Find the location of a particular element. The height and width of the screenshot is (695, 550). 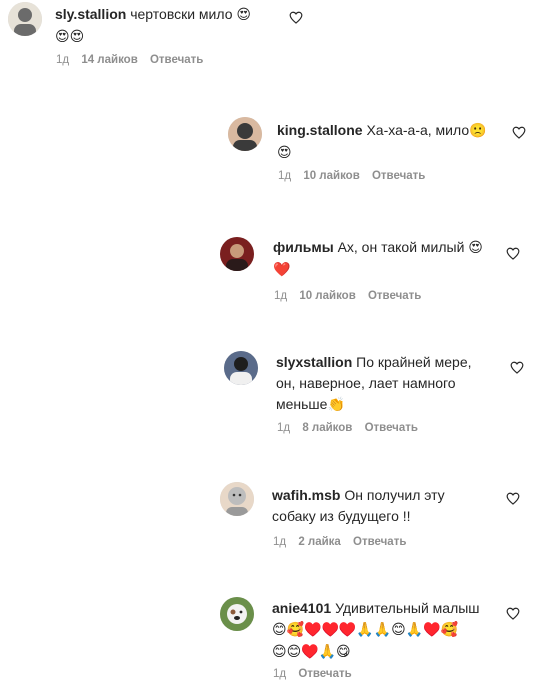

comment-meta: 1д 14 лайков Отвечать is located at coordinates (134, 60).